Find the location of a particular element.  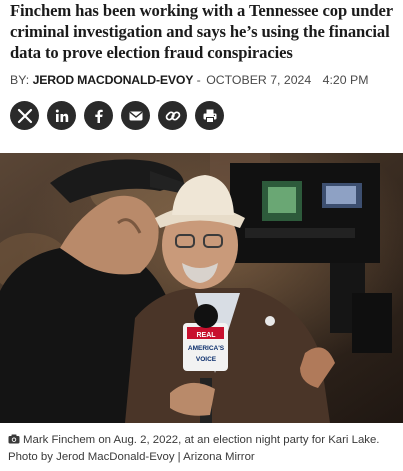

link-icon is located at coordinates (172, 115).